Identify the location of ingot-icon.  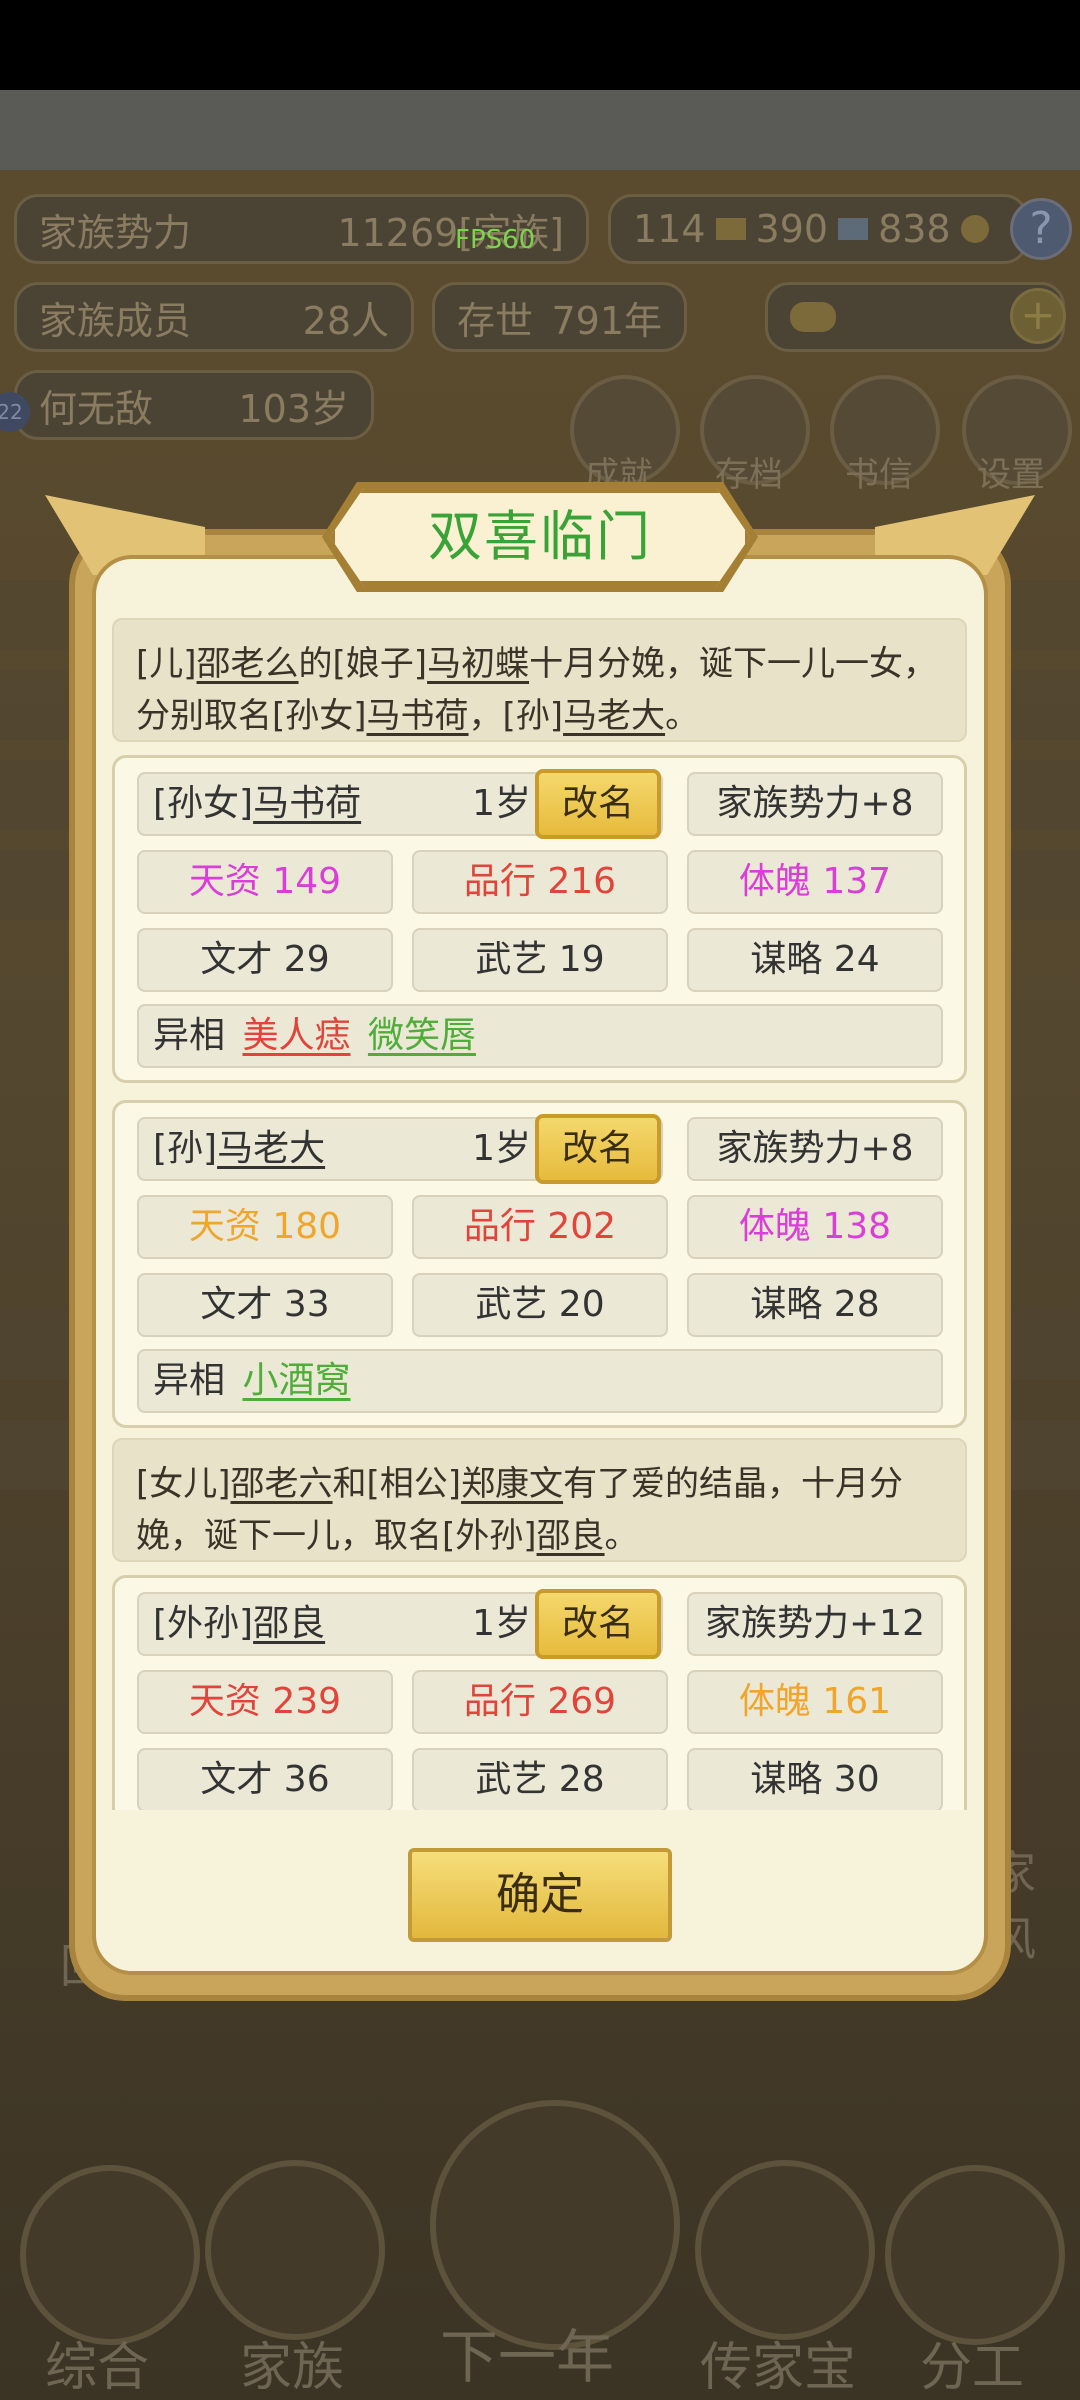
(813, 317).